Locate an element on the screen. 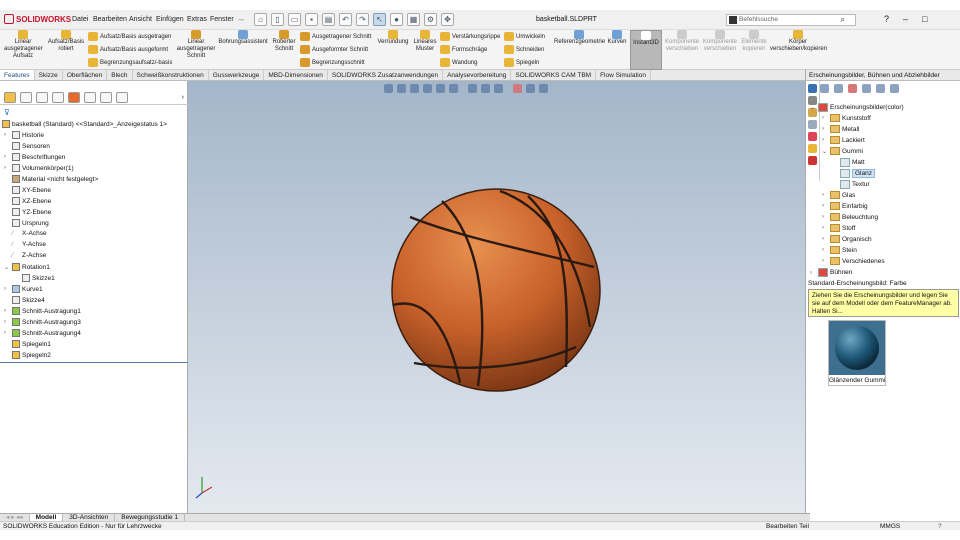  tree-item-yz-ebene: YZ-Ebene is located at coordinates (27, 212).